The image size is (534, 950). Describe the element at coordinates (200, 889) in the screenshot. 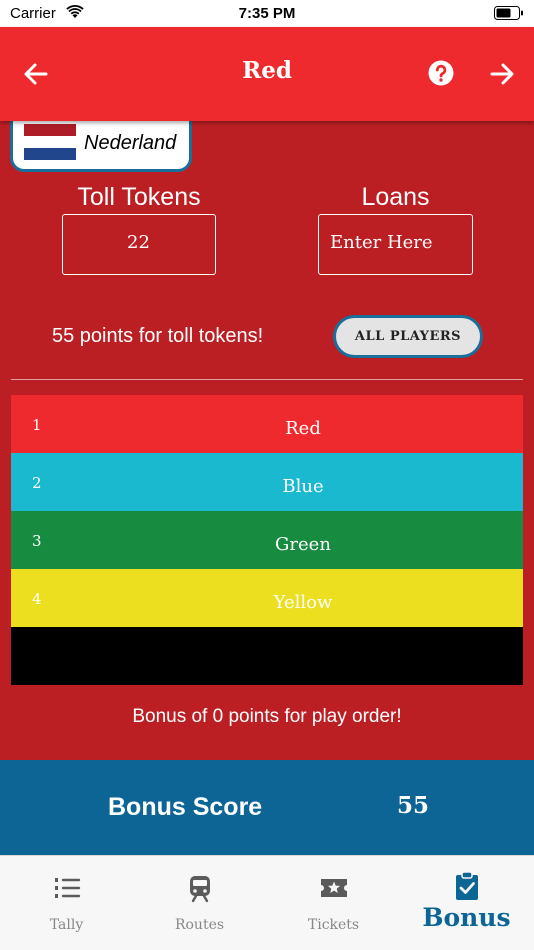

I see `train-icon` at that location.